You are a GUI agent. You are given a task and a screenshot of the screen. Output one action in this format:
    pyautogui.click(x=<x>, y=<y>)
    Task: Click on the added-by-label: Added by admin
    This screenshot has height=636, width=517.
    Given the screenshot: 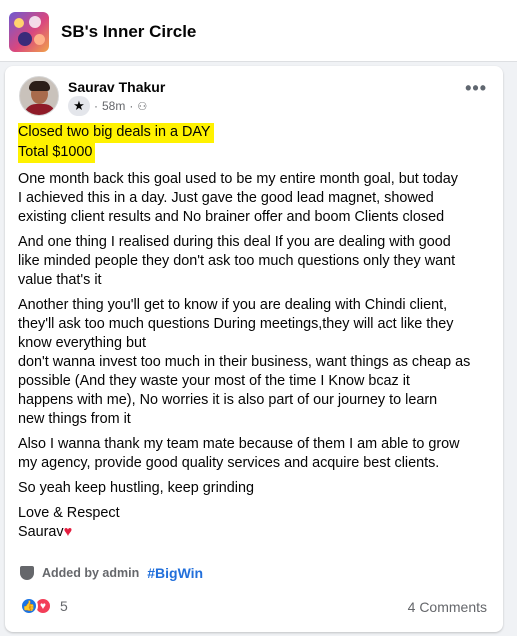 What is the action you would take?
    pyautogui.click(x=91, y=573)
    